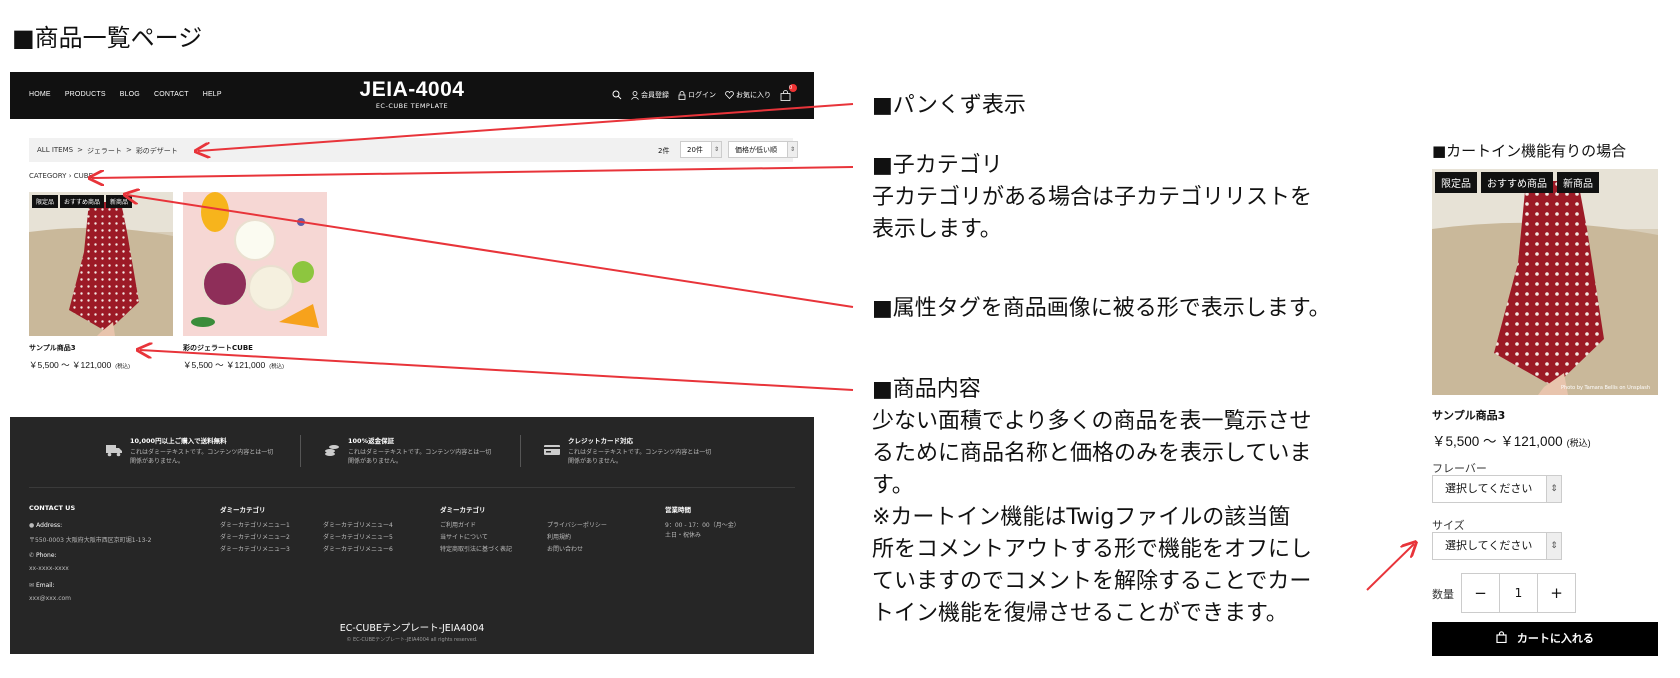 This screenshot has height=678, width=1680. What do you see at coordinates (1468, 415) in the screenshot?
I see `product-name: サンプル商品3` at bounding box center [1468, 415].